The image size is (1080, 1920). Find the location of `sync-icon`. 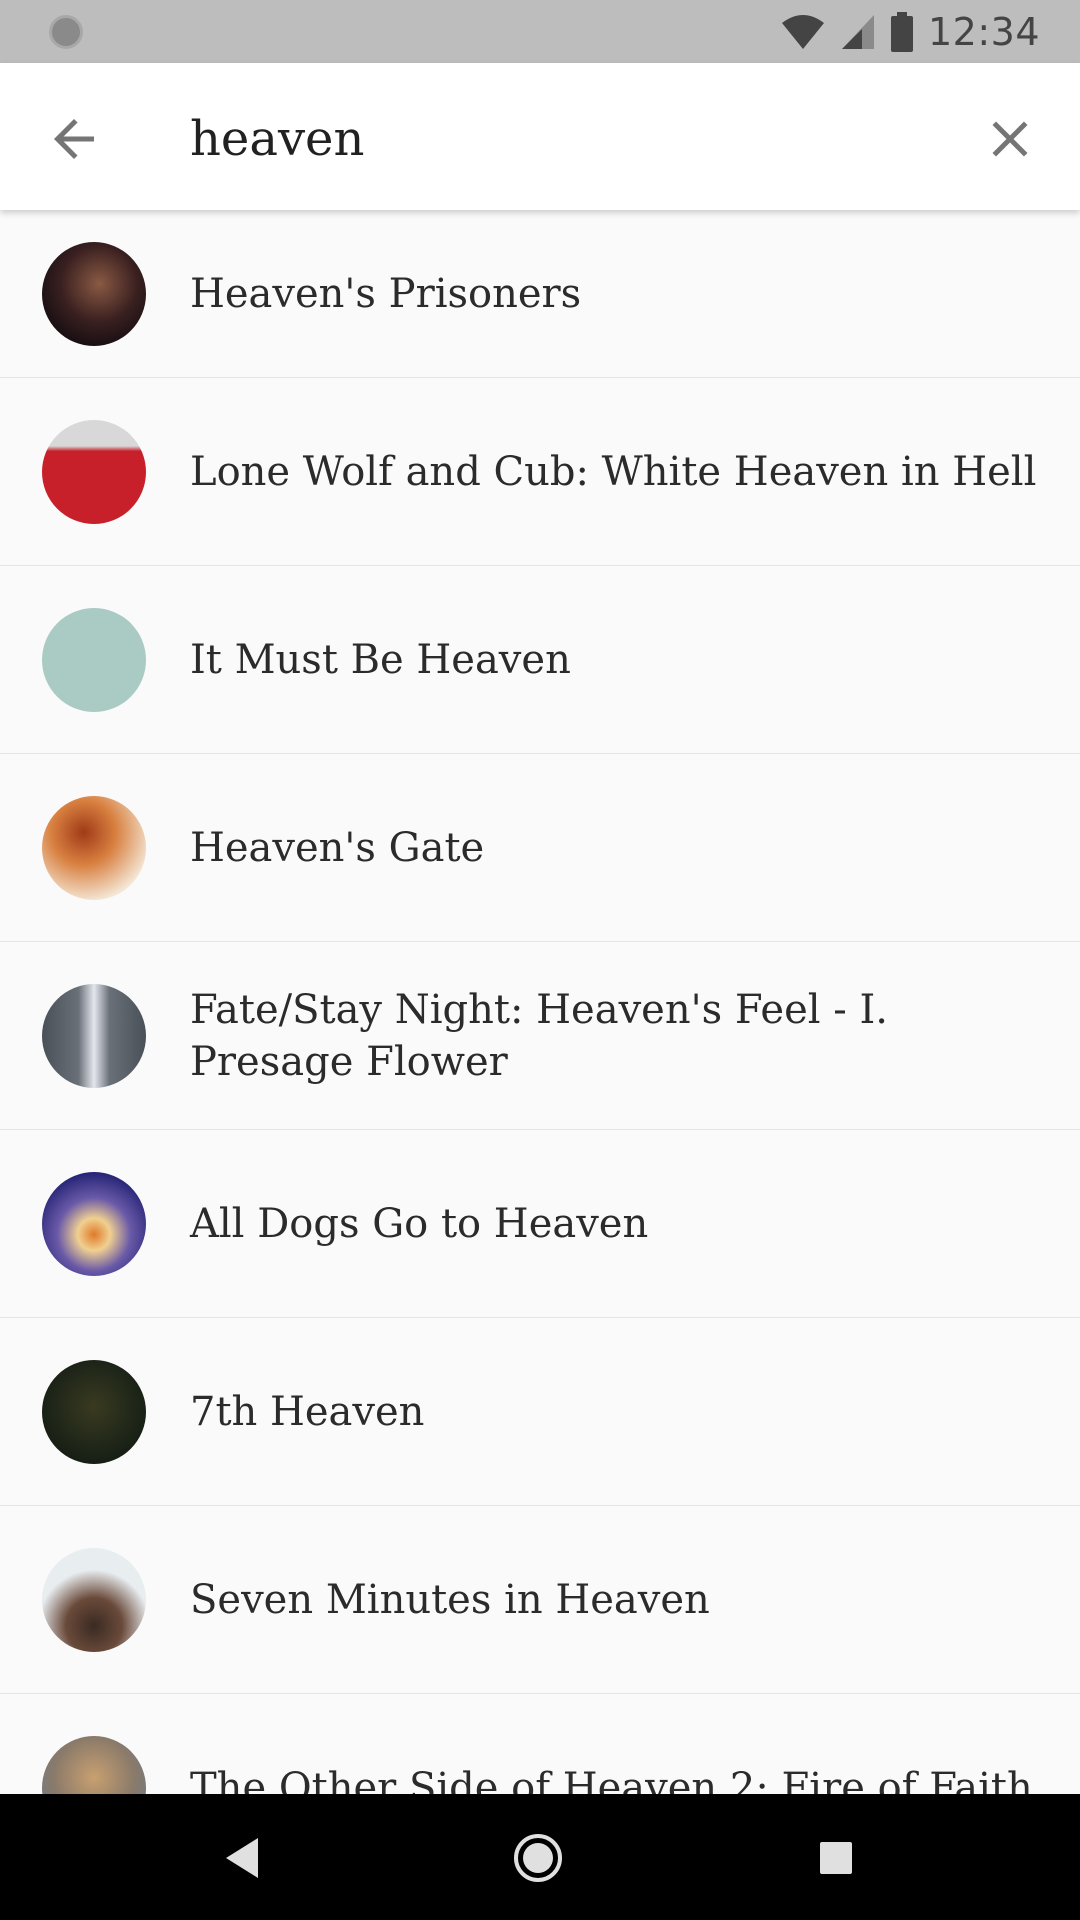

sync-icon is located at coordinates (66, 32).